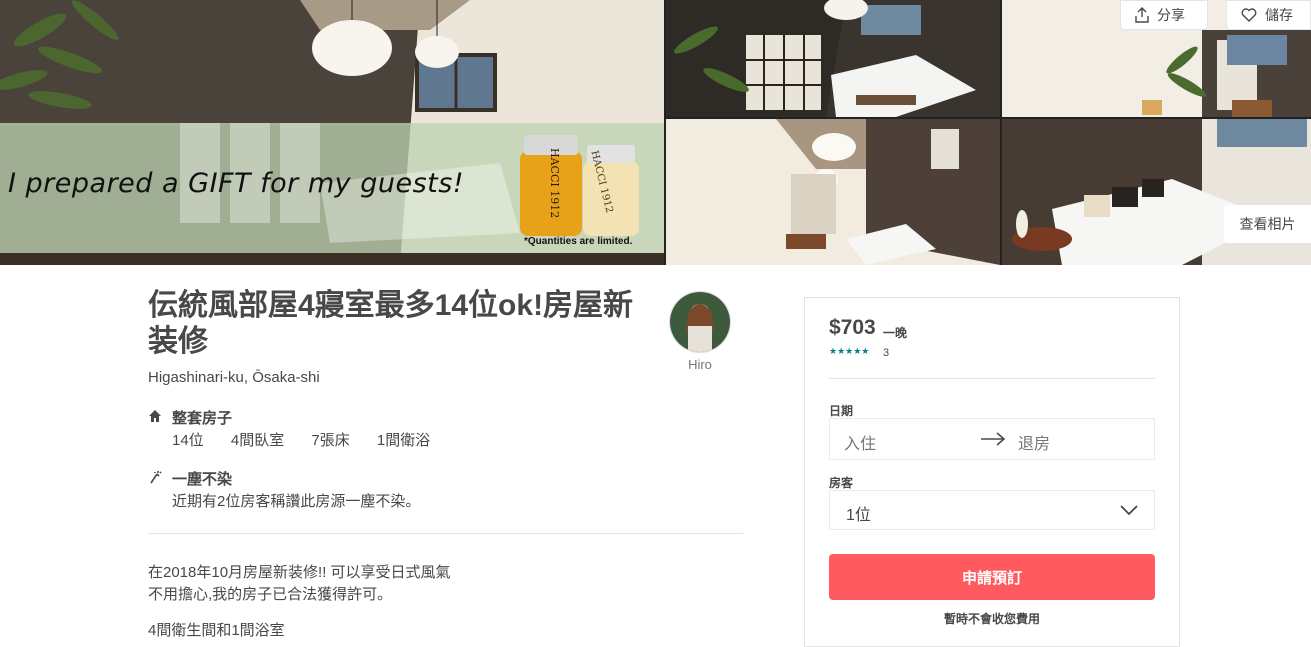 The width and height of the screenshot is (1311, 647). I want to click on save-label: 儲存, so click(1279, 15).